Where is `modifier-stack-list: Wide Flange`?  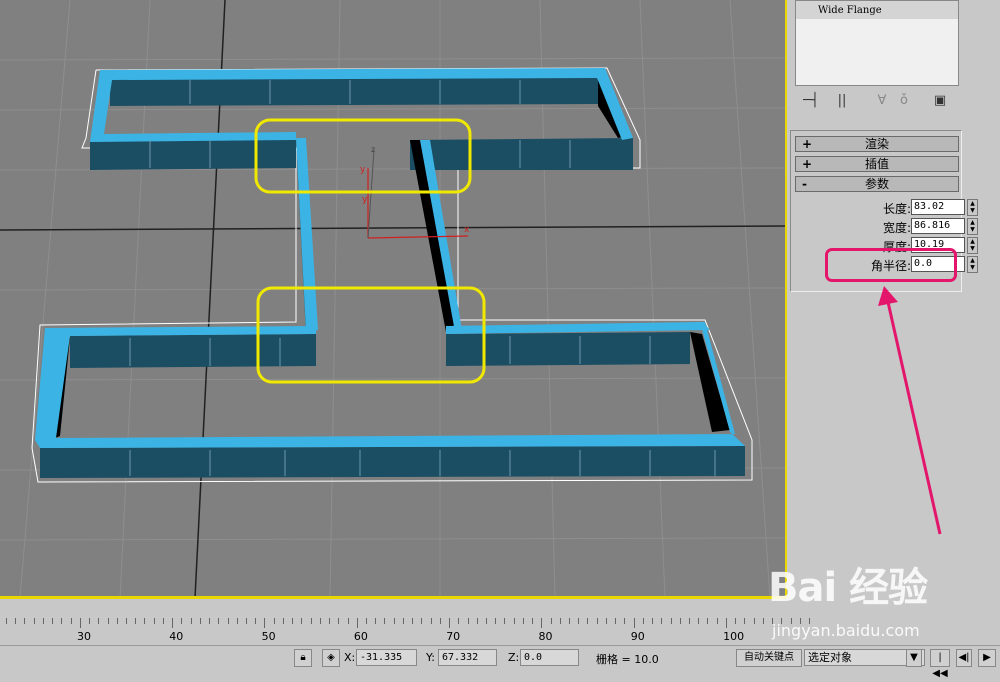
modifier-stack-list: Wide Flange is located at coordinates (877, 43).